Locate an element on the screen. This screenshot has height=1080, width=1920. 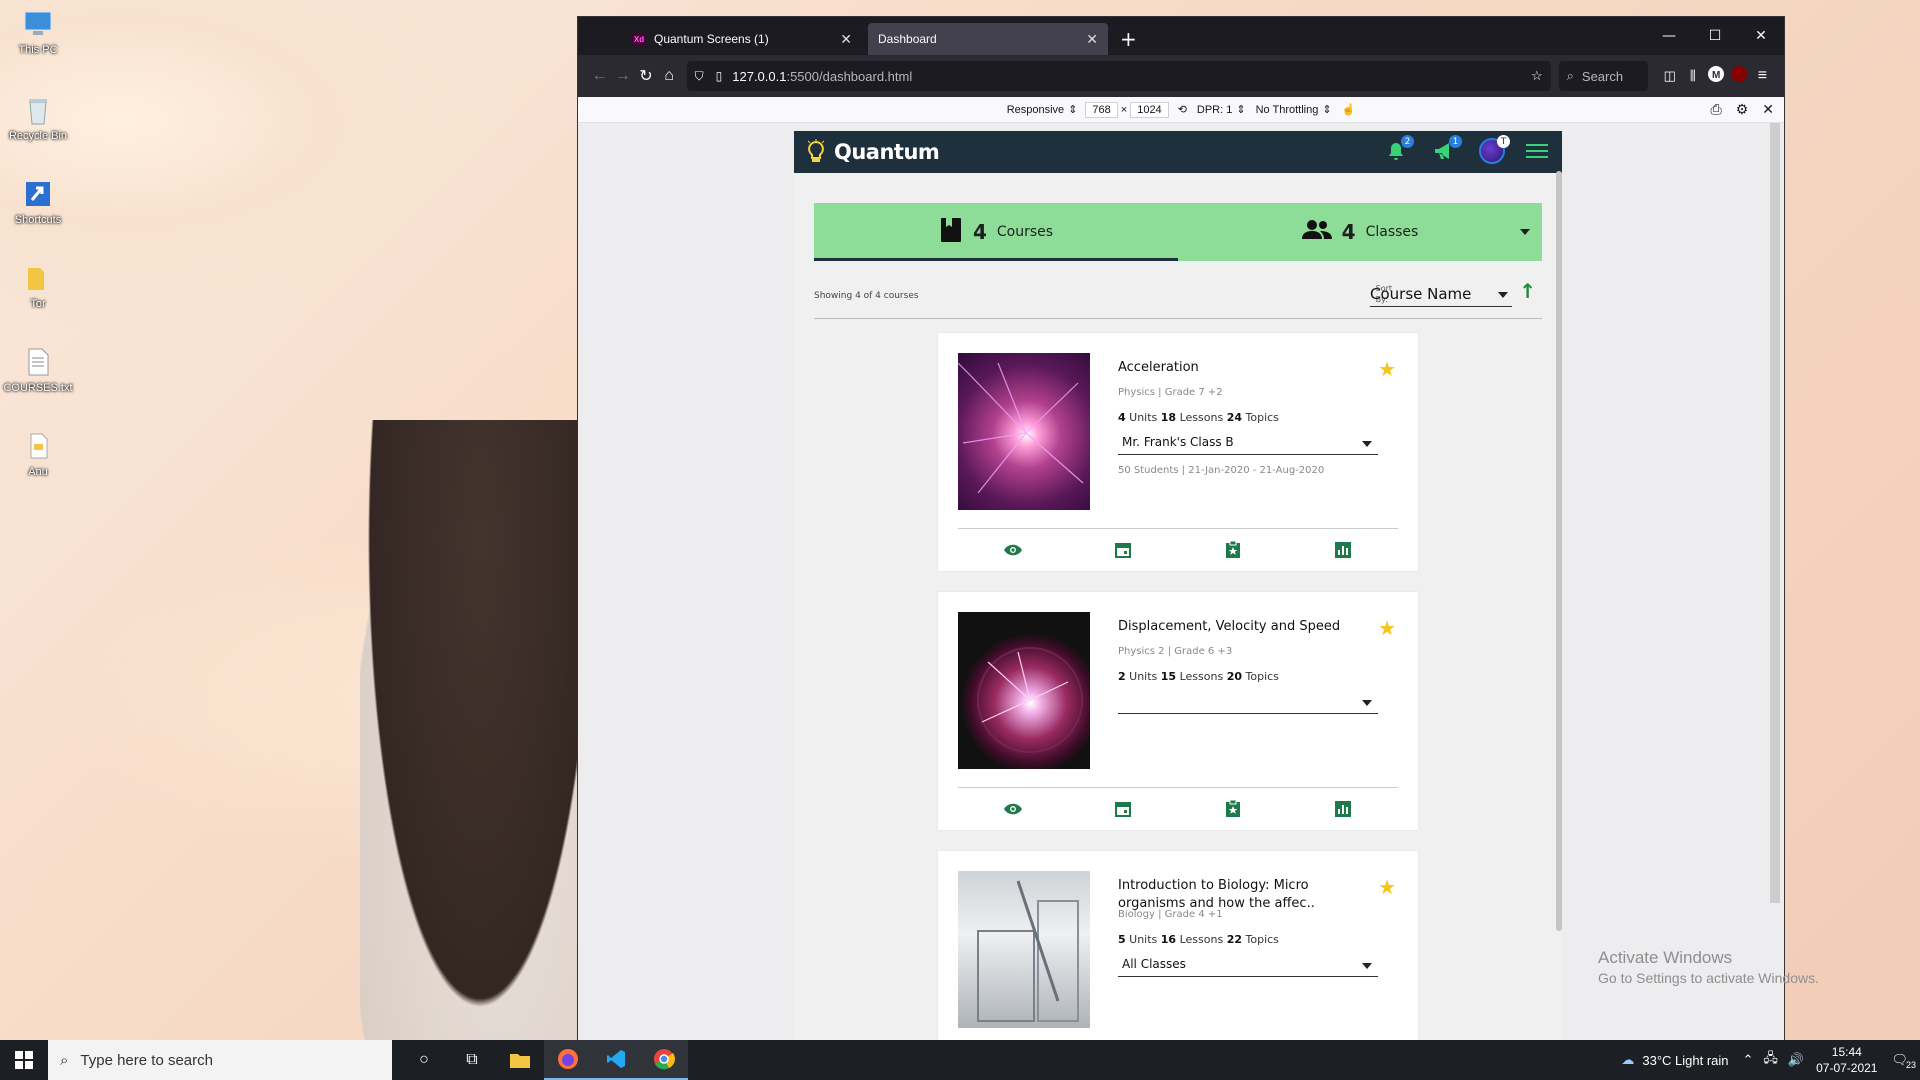
close-rdm-icon: ✕ is located at coordinates (1768, 109).